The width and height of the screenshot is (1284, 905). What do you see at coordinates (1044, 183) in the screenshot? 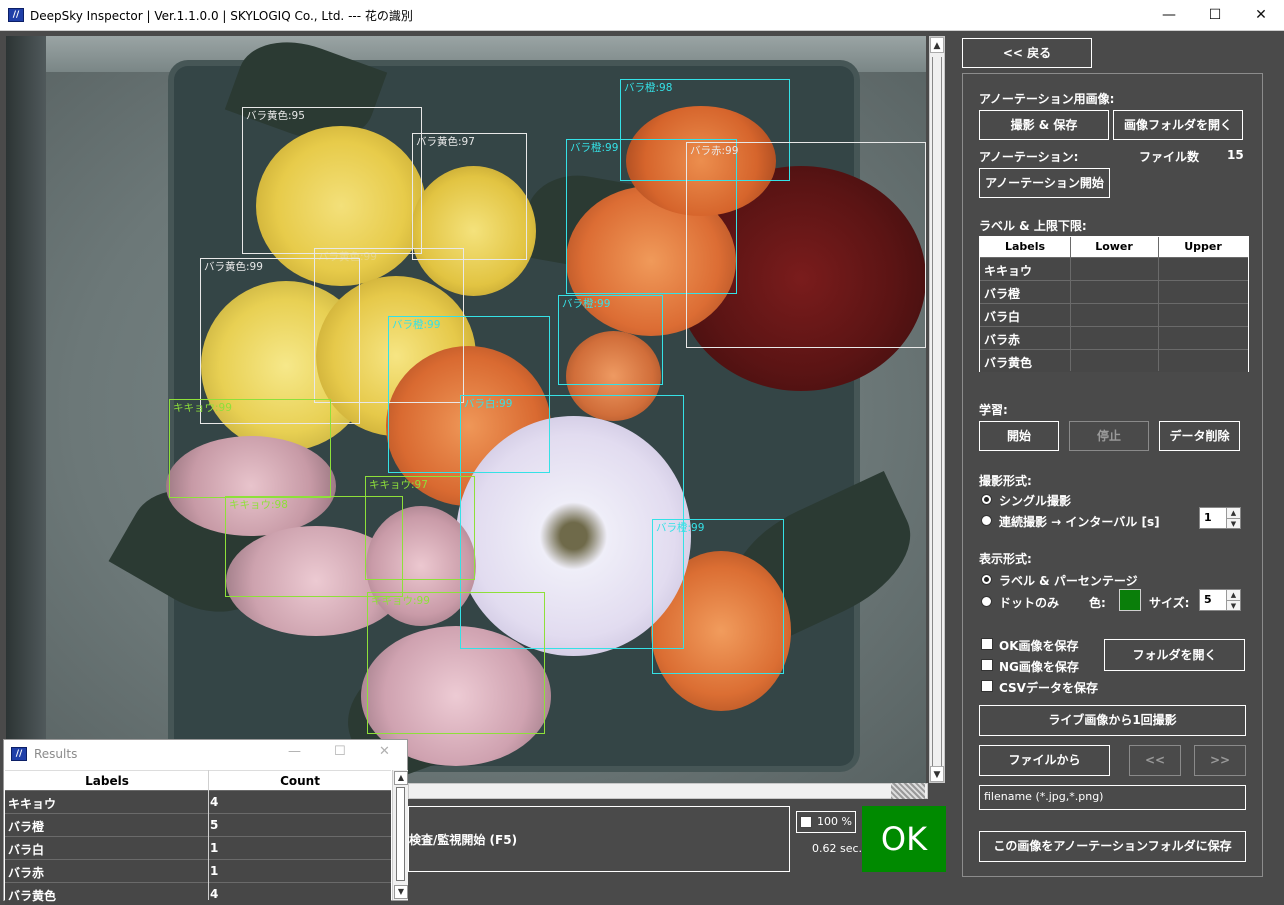
I see `annotation-start-button: アノーテーション開始` at bounding box center [1044, 183].